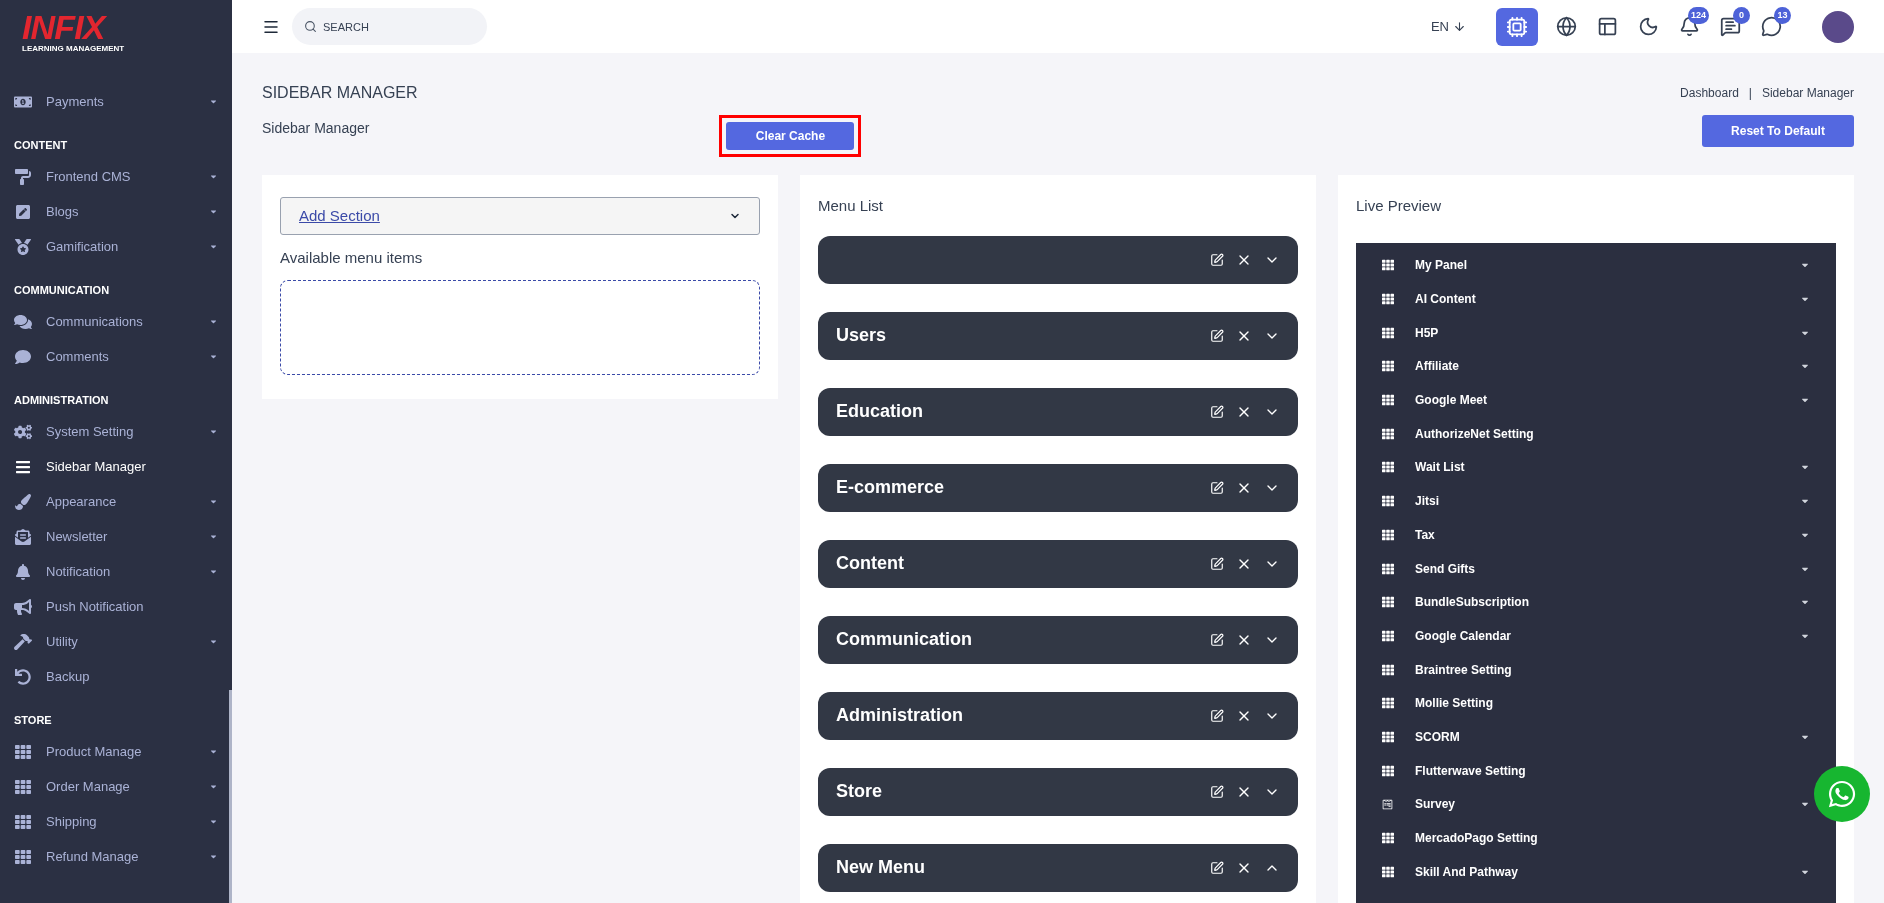 Image resolution: width=1884 pixels, height=903 pixels. What do you see at coordinates (1596, 737) in the screenshot?
I see `preview-menu-item: SCORM` at bounding box center [1596, 737].